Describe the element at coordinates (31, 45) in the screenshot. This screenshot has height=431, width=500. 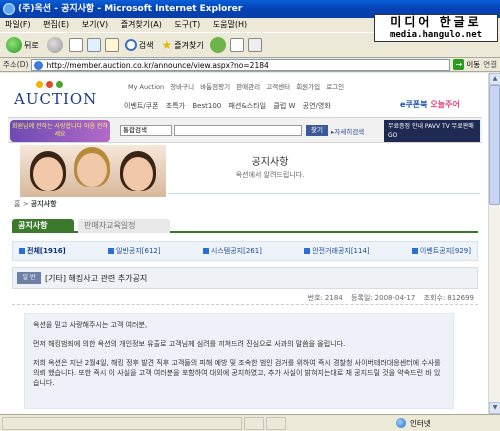
I see `back-label: 뒤로` at that location.